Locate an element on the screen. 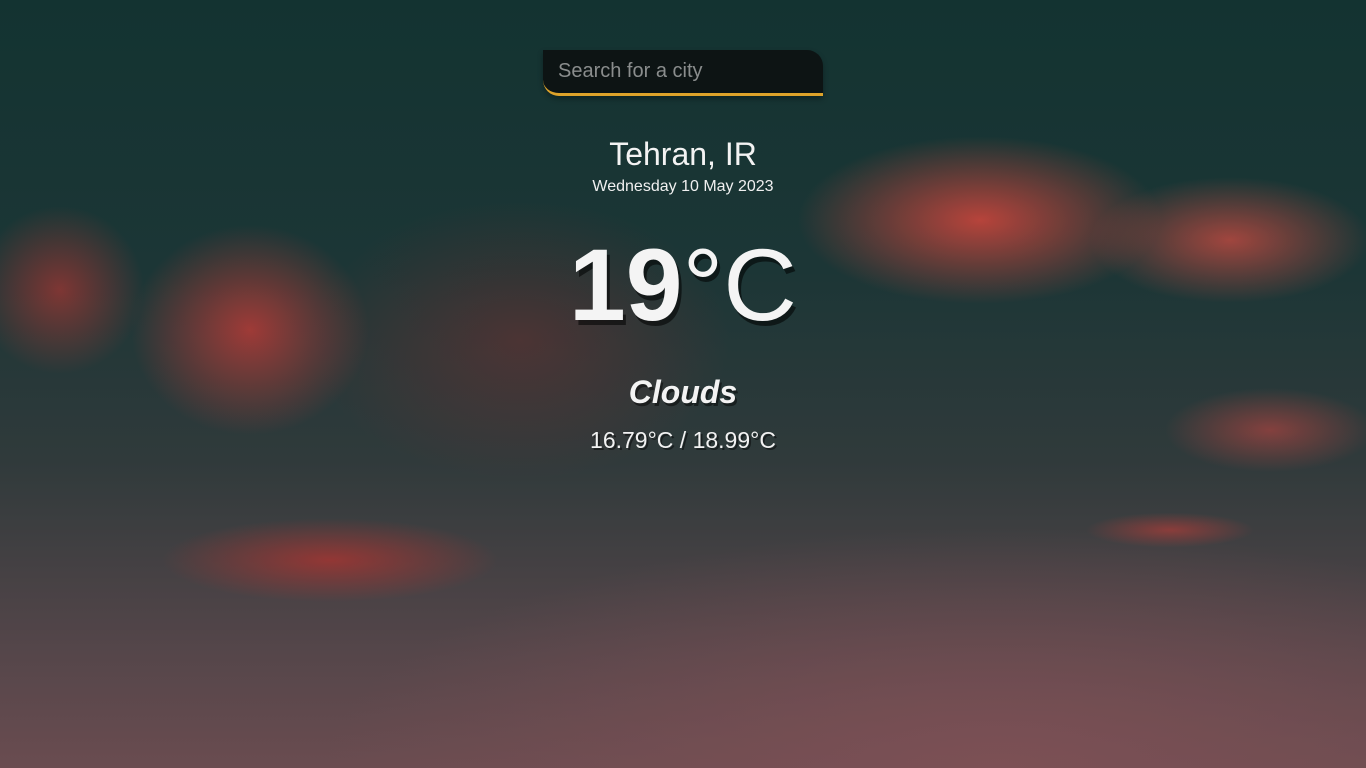 The width and height of the screenshot is (1366, 768). weather-condition: Clouds is located at coordinates (683, 392).